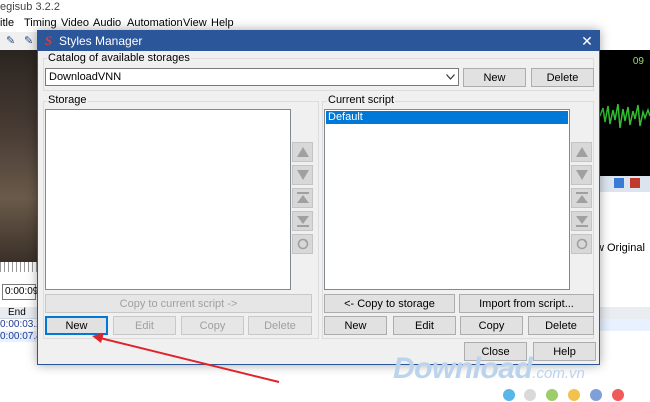 The width and height of the screenshot is (650, 402). Describe the element at coordinates (447, 117) in the screenshot. I see `list-item: Default` at that location.